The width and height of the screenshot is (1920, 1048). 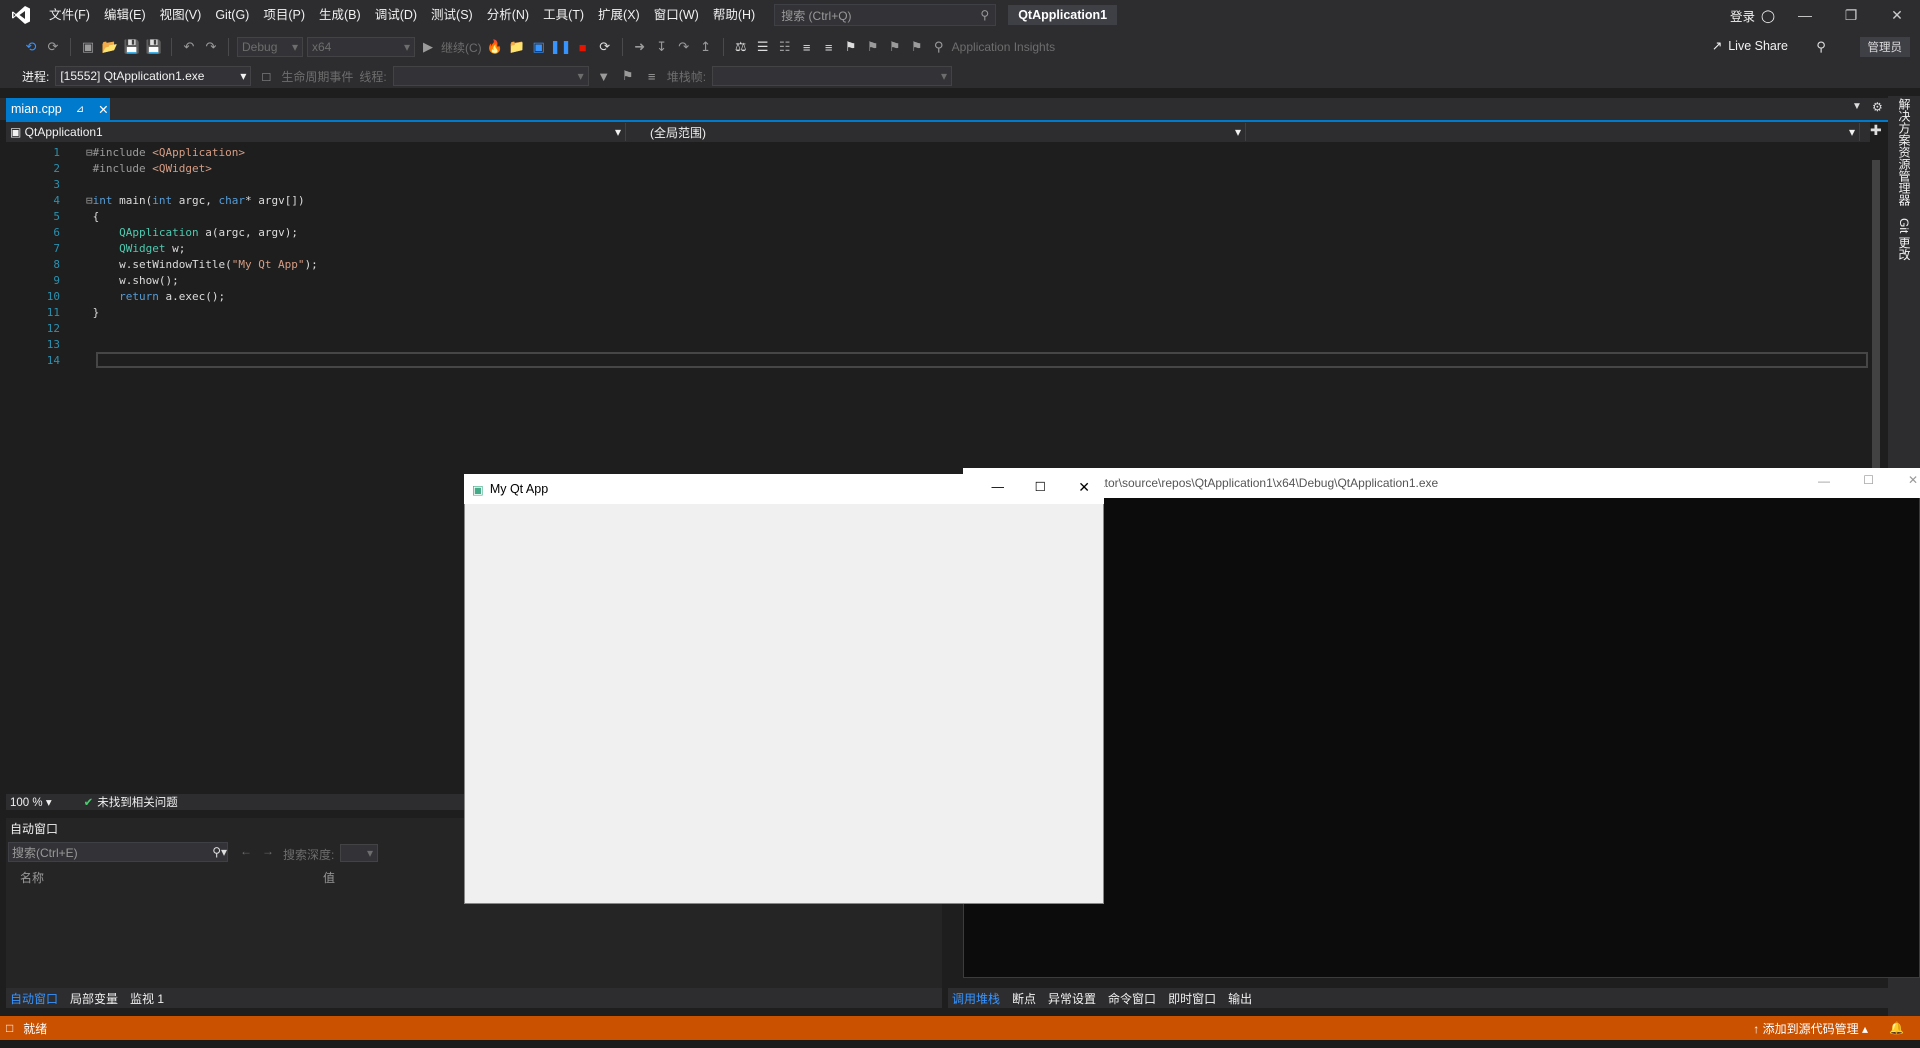 What do you see at coordinates (1868, 480) in the screenshot?
I see `console-maximize-button: ☐` at bounding box center [1868, 480].